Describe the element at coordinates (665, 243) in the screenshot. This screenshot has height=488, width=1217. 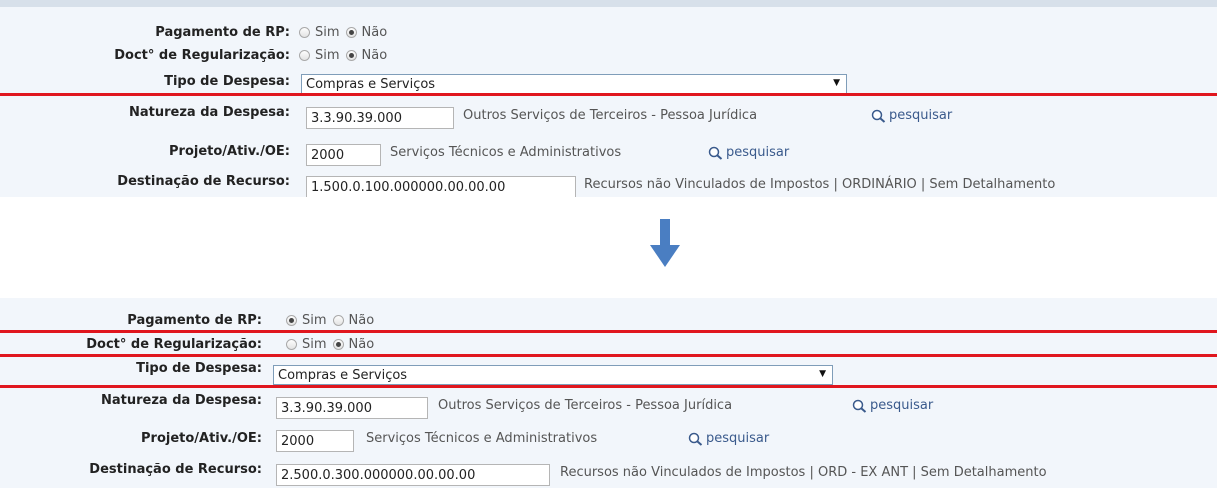
I see `arrow-down-icon` at that location.